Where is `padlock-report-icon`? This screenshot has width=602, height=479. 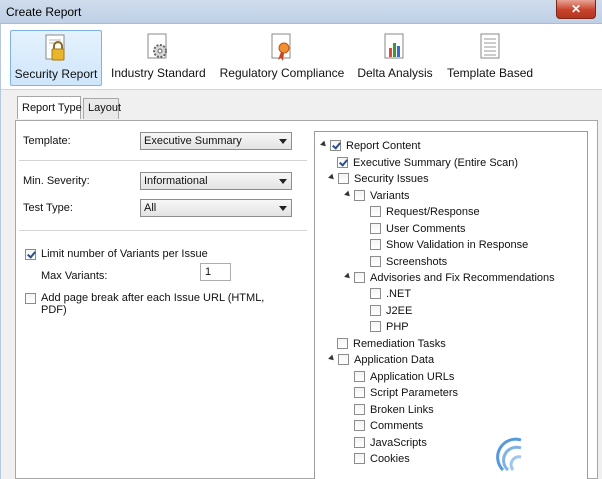
padlock-report-icon is located at coordinates (56, 48).